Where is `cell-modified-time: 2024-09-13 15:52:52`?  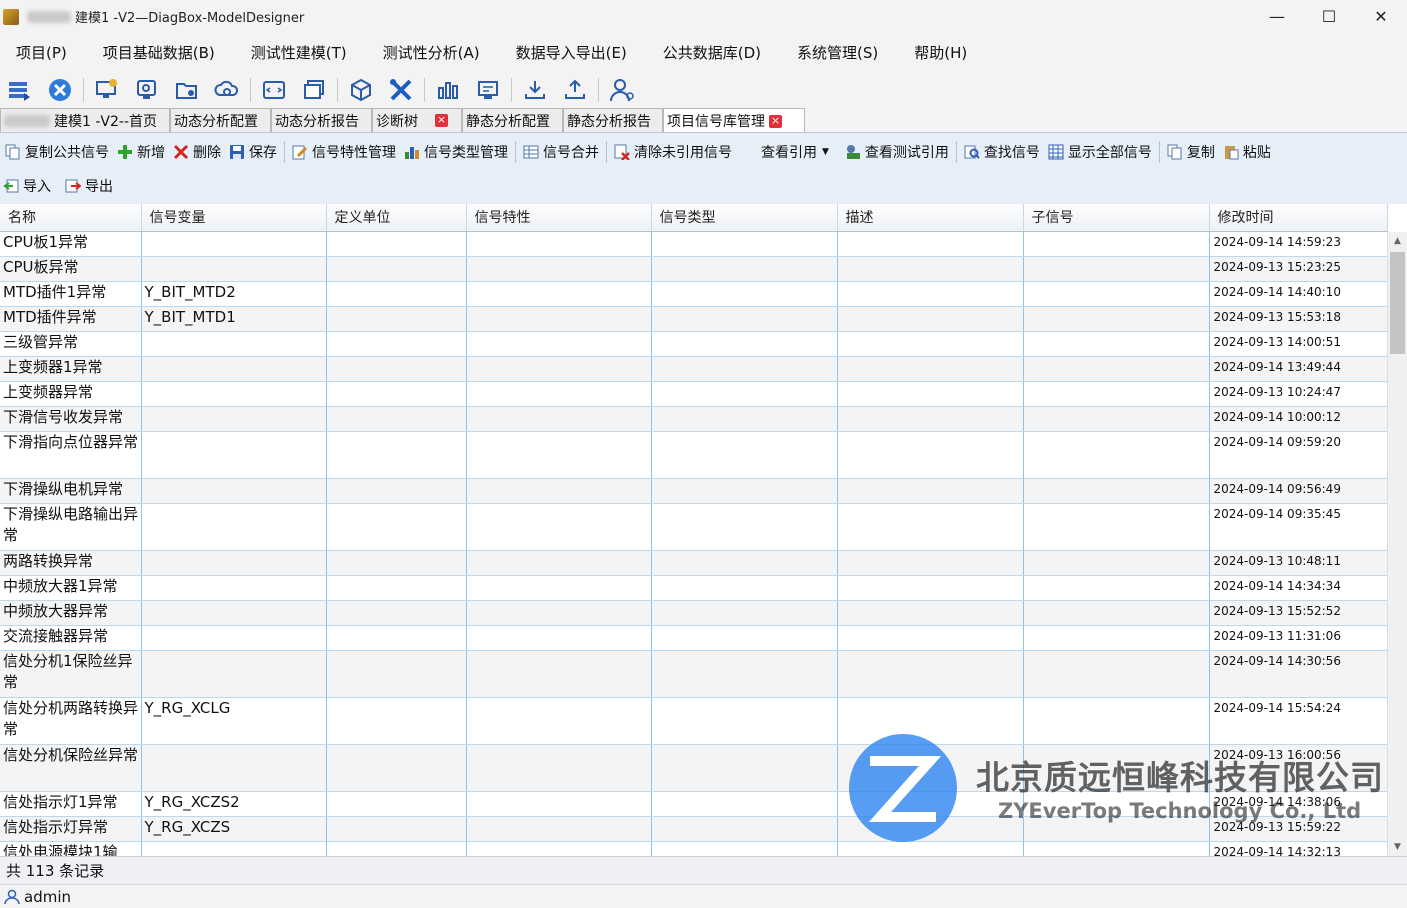 cell-modified-time: 2024-09-13 15:52:52 is located at coordinates (1298, 613).